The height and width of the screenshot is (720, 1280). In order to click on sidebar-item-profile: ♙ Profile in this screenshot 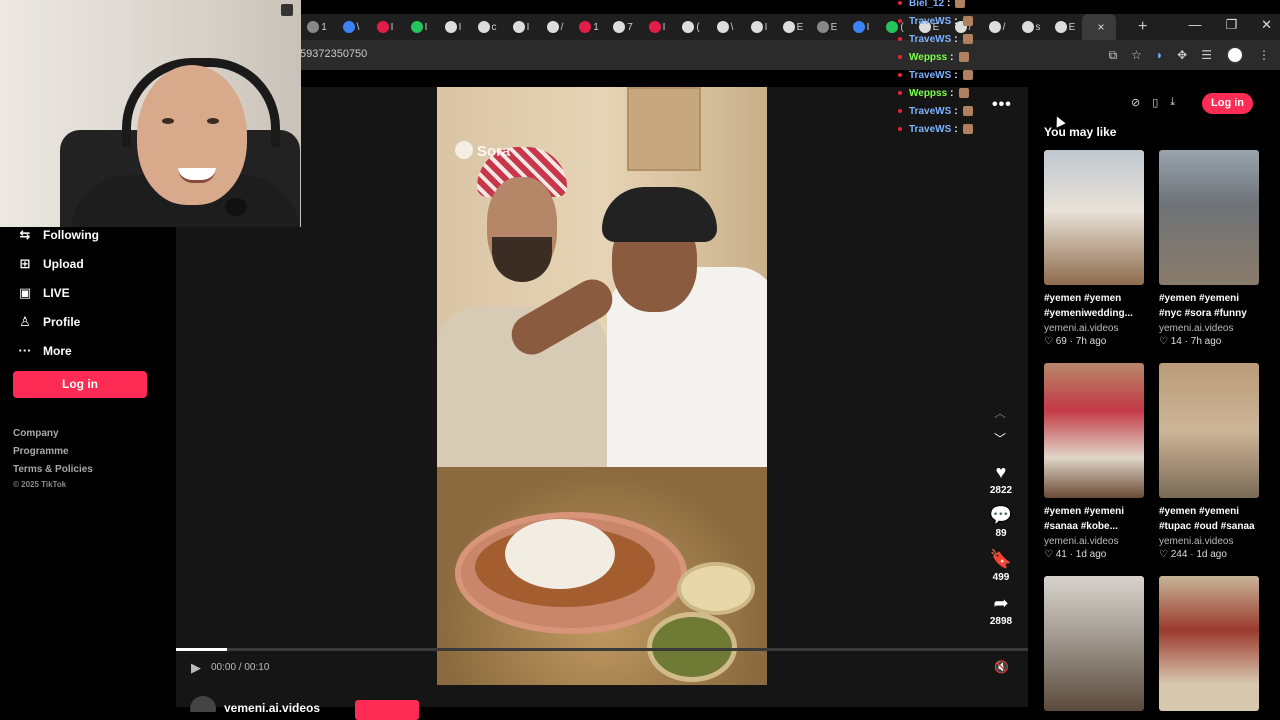, I will do `click(88, 321)`.